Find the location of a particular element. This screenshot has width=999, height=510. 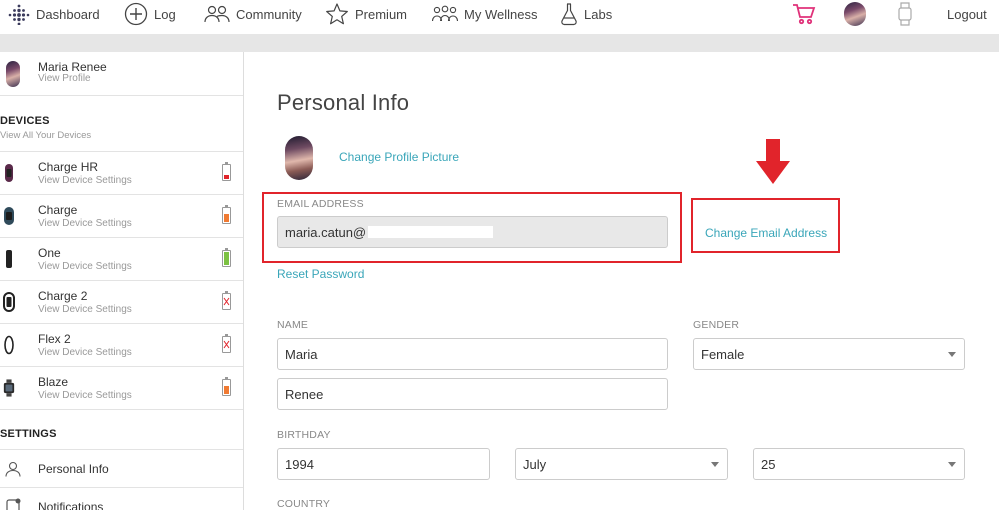

birth-day-select: 25 is located at coordinates (859, 464).